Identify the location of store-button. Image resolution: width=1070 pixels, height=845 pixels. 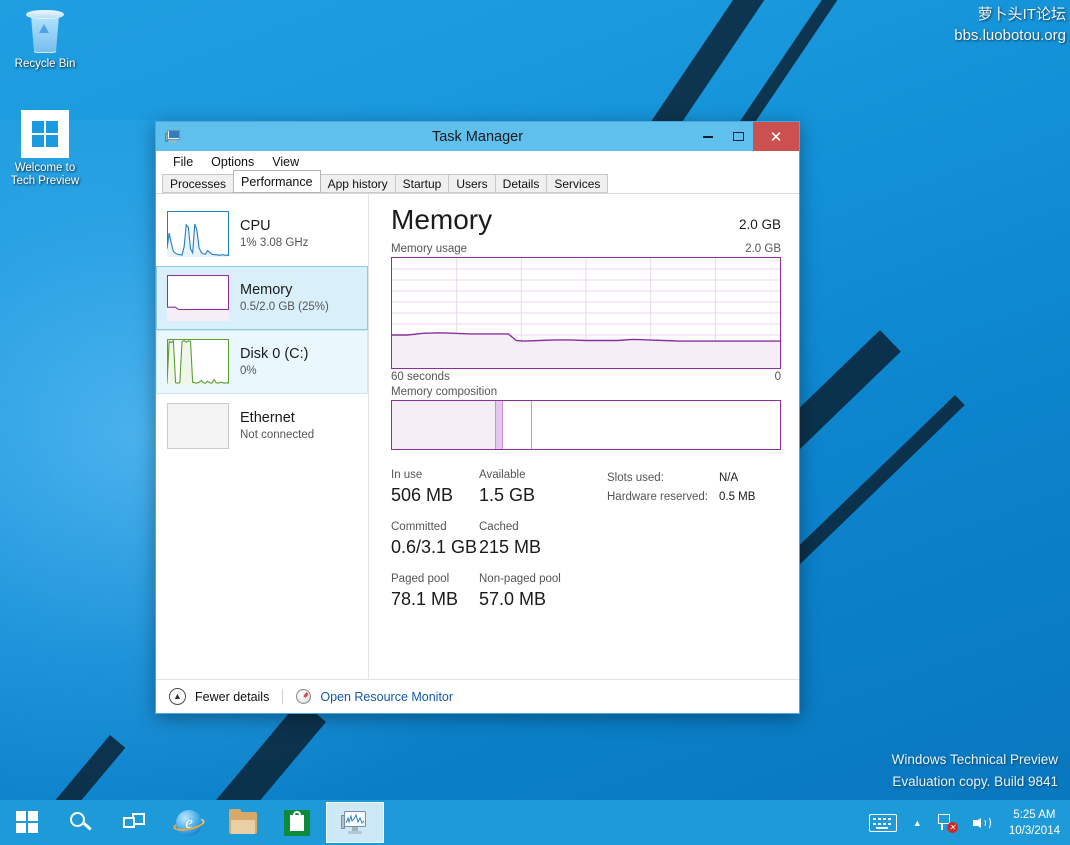
(297, 822).